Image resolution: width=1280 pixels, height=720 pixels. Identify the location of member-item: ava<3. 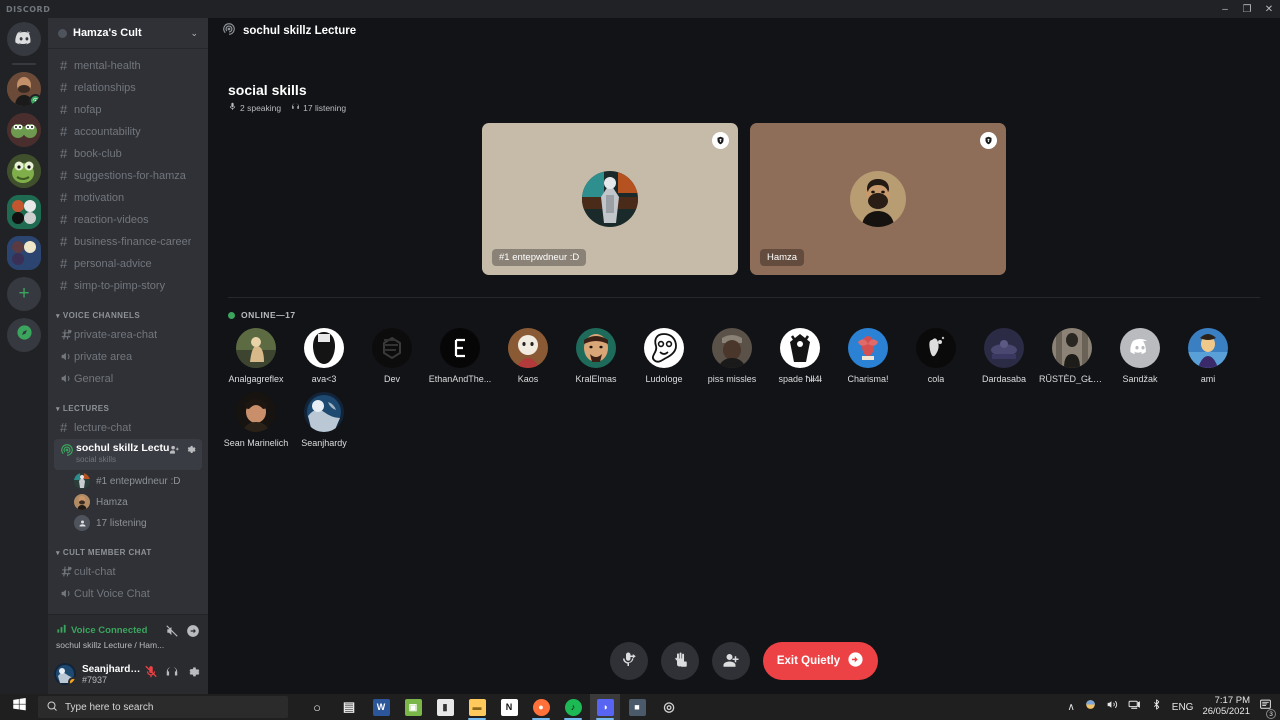
(324, 356).